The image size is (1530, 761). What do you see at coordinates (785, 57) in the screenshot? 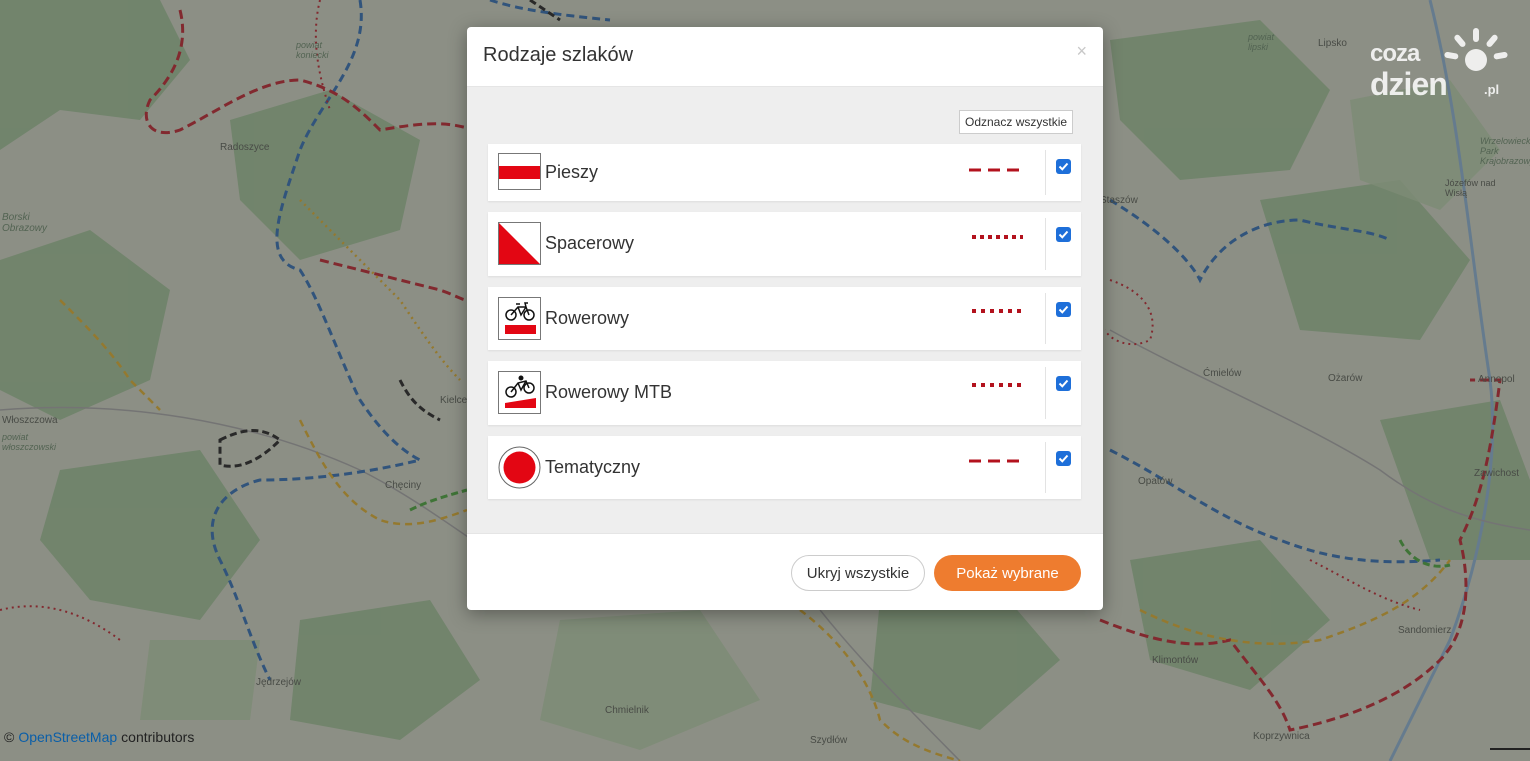
I see `dialog-header: Rodzaje szlaków ×` at bounding box center [785, 57].